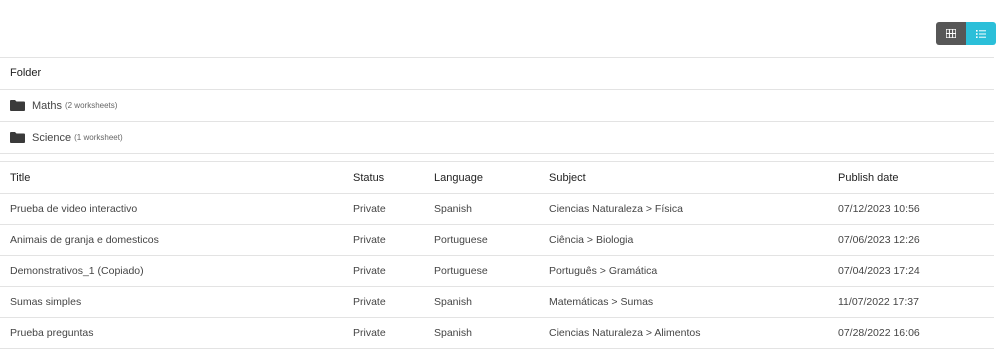  I want to click on view-toggle, so click(966, 33).